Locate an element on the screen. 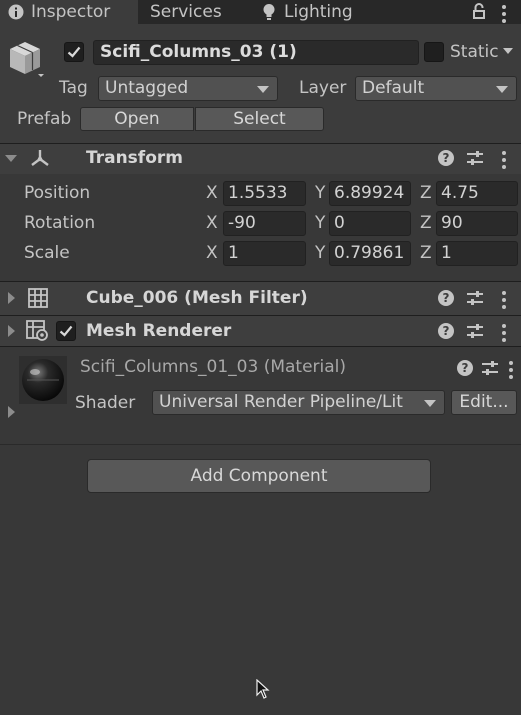 The image size is (521, 715). position-z-label: Z is located at coordinates (426, 193).